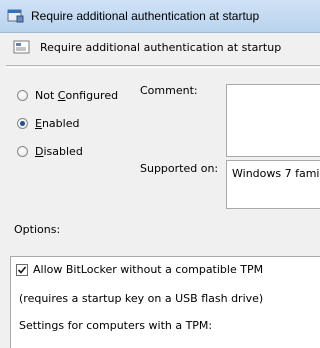 The height and width of the screenshot is (348, 320). I want to click on supported-on-field: Windows 7 famil, so click(273, 184).